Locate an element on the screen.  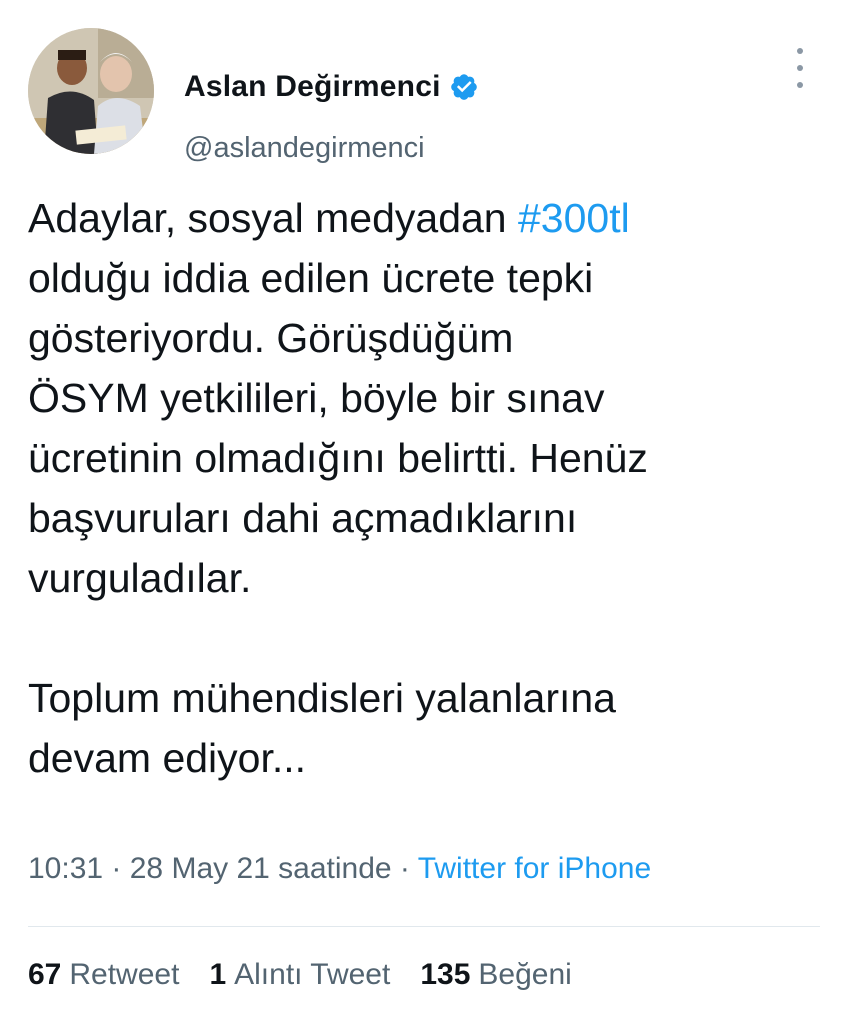
tweet-header: Aslan Değirmenci @aslandegirmenci is located at coordinates (428, 96).